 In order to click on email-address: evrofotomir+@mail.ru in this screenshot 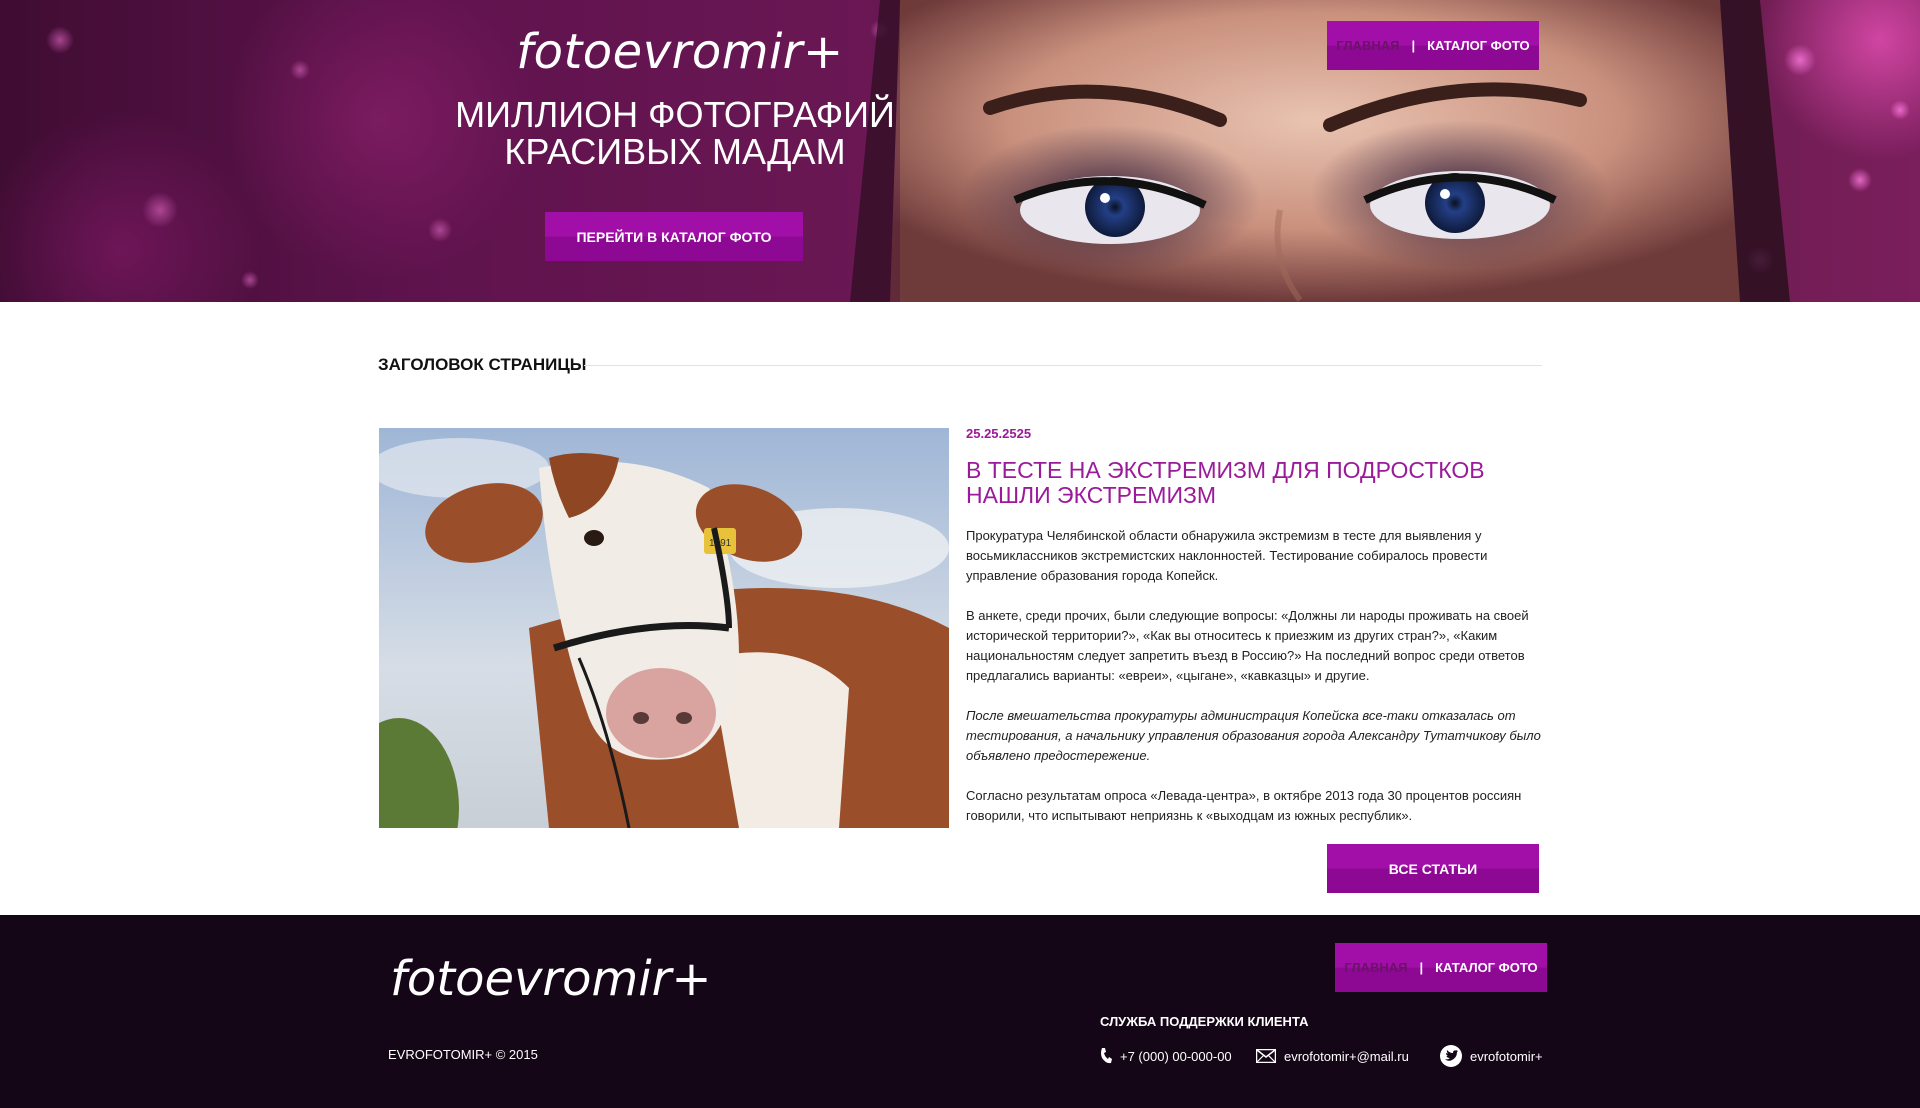, I will do `click(1346, 1056)`.